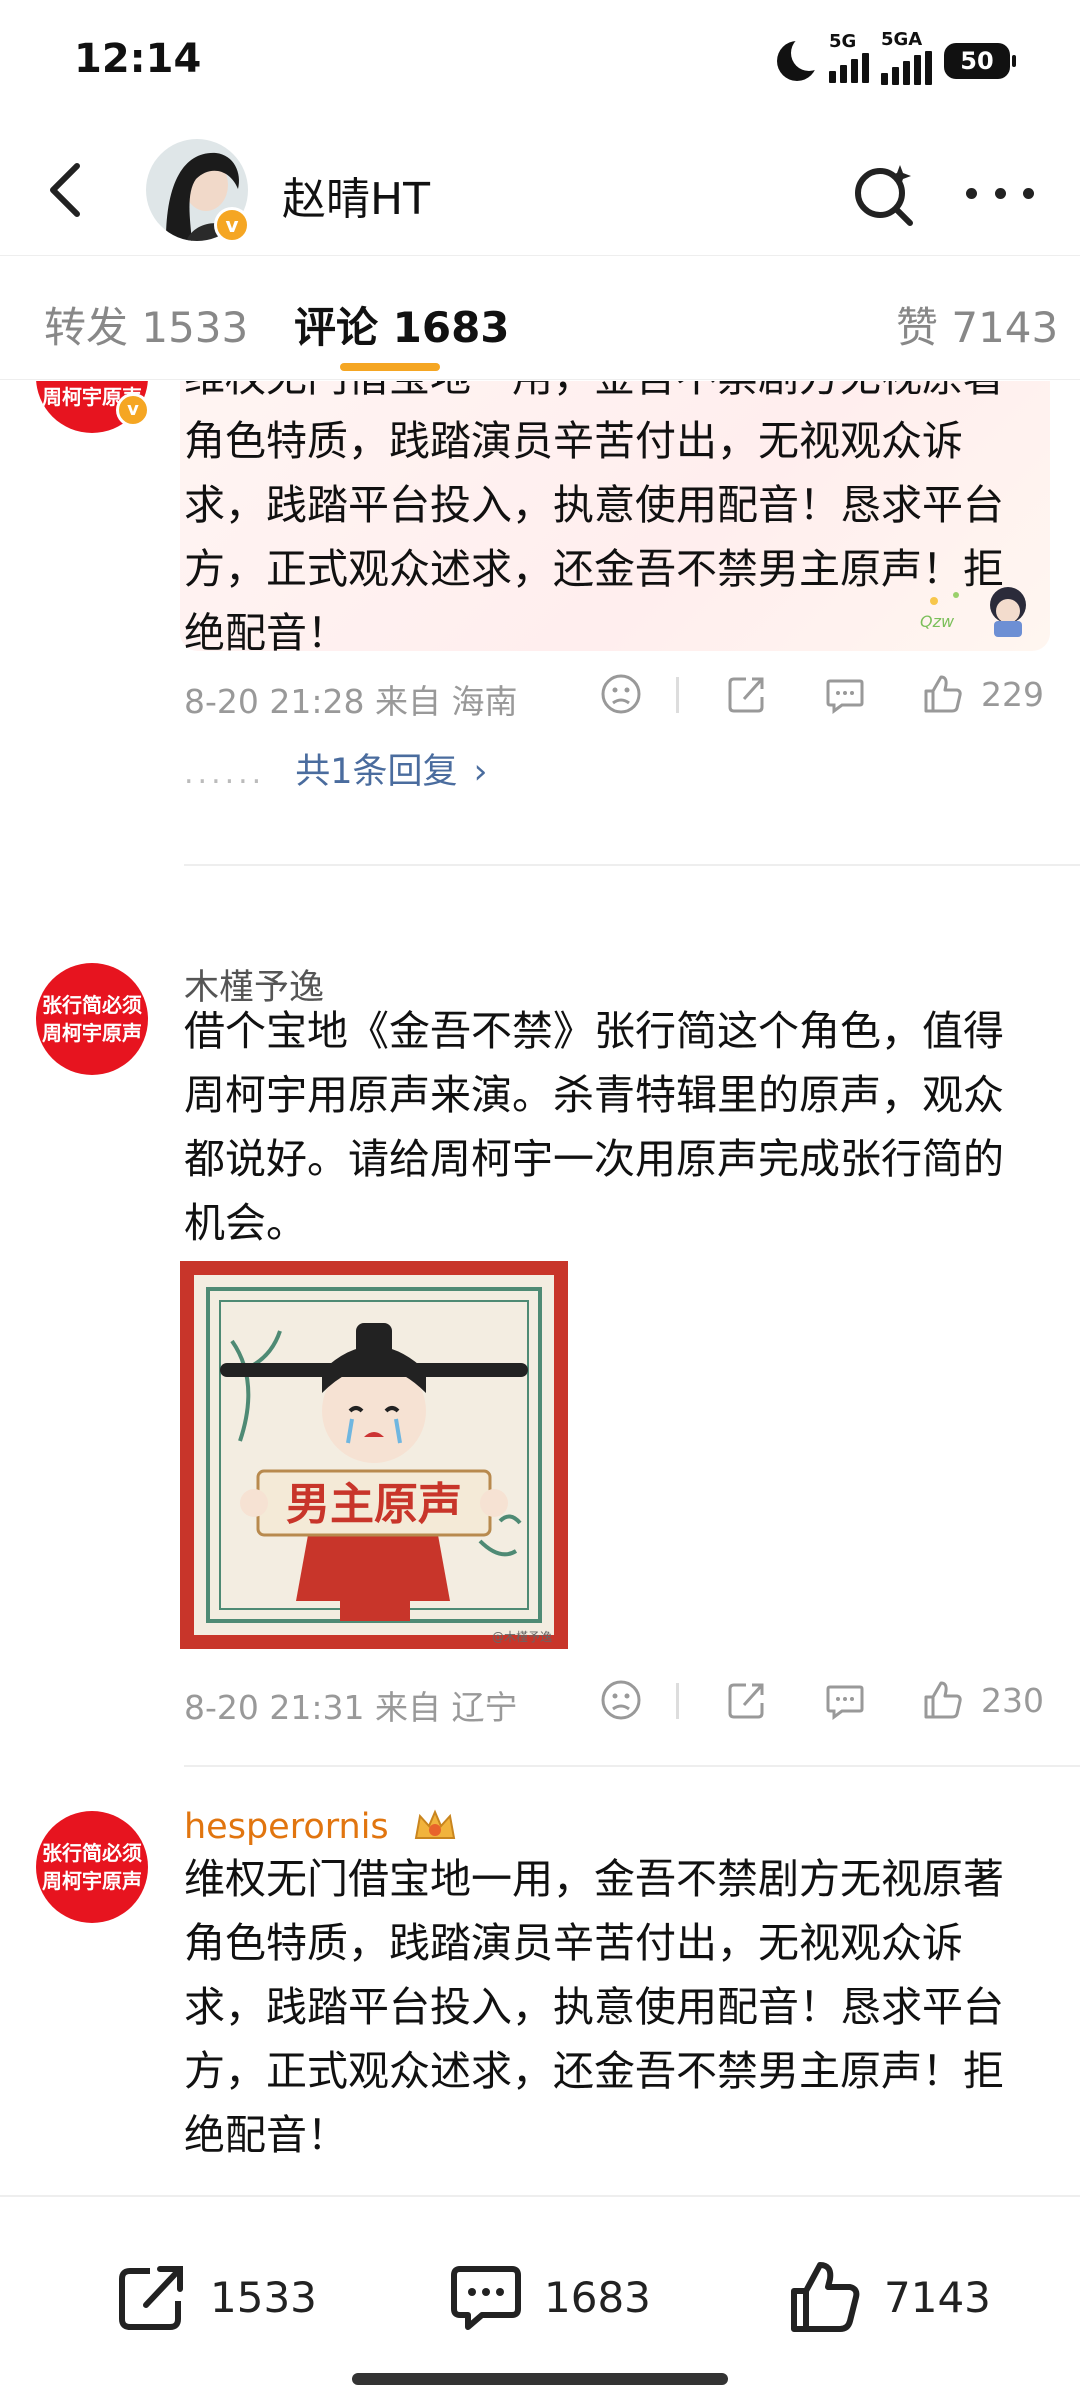  What do you see at coordinates (522, 1637) in the screenshot?
I see `image-watermark: @木槿予逸` at bounding box center [522, 1637].